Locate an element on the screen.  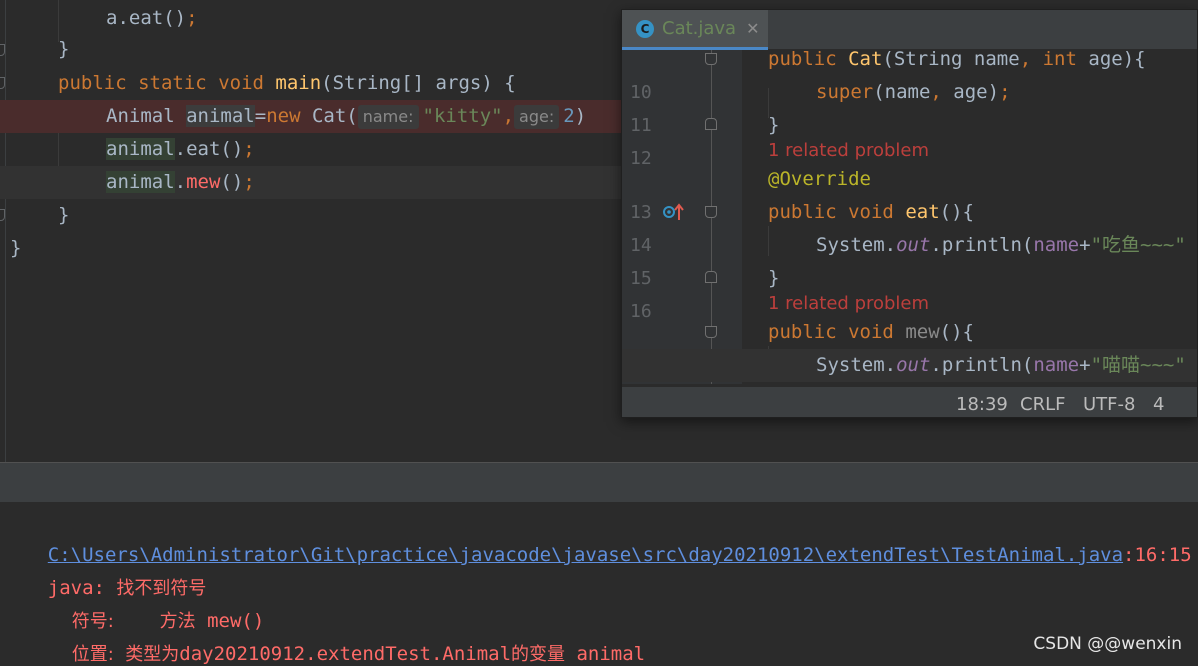
file-encoding: UTF-8 is located at coordinates (1109, 404).